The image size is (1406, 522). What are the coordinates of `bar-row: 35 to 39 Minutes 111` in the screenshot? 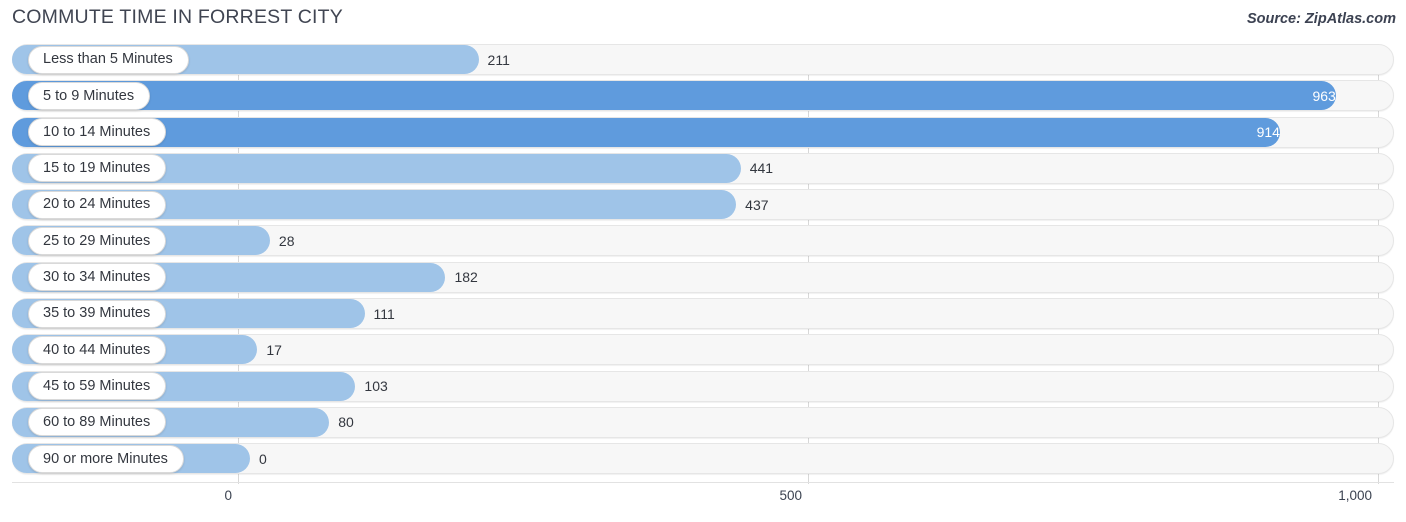 It's located at (703, 314).